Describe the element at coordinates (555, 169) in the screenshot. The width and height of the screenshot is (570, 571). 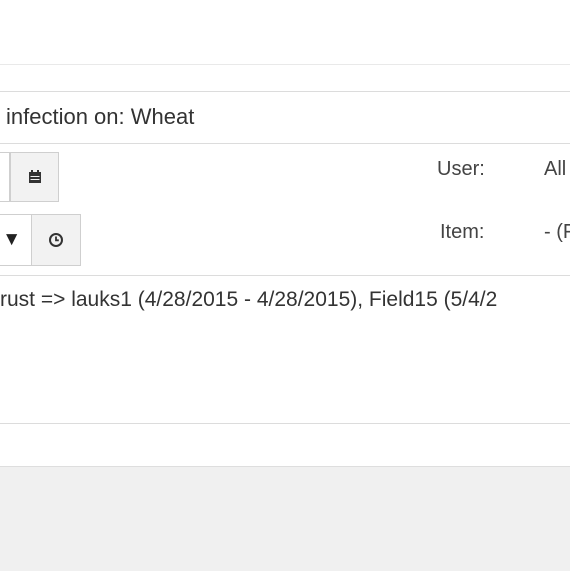
I see `user-value: All` at that location.